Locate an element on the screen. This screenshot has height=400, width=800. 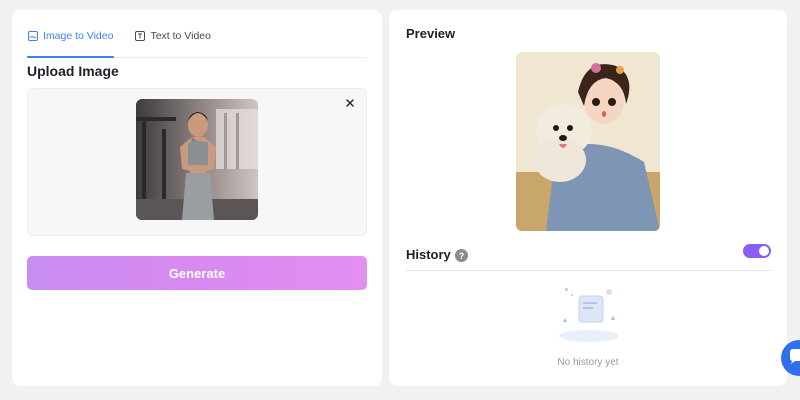
generate-button: Generate is located at coordinates (197, 273).